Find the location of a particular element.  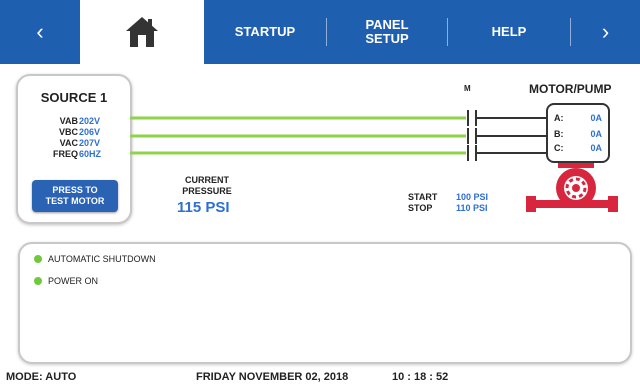

current-pressure-value: 115 PSI is located at coordinates (203, 207).